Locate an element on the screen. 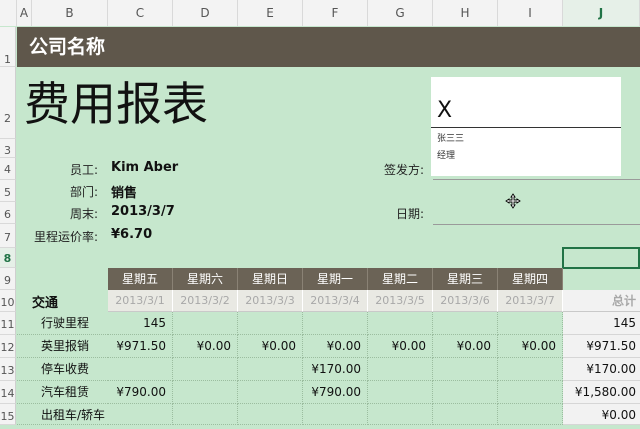 The image size is (640, 429). department-value: 销售 is located at coordinates (124, 191).